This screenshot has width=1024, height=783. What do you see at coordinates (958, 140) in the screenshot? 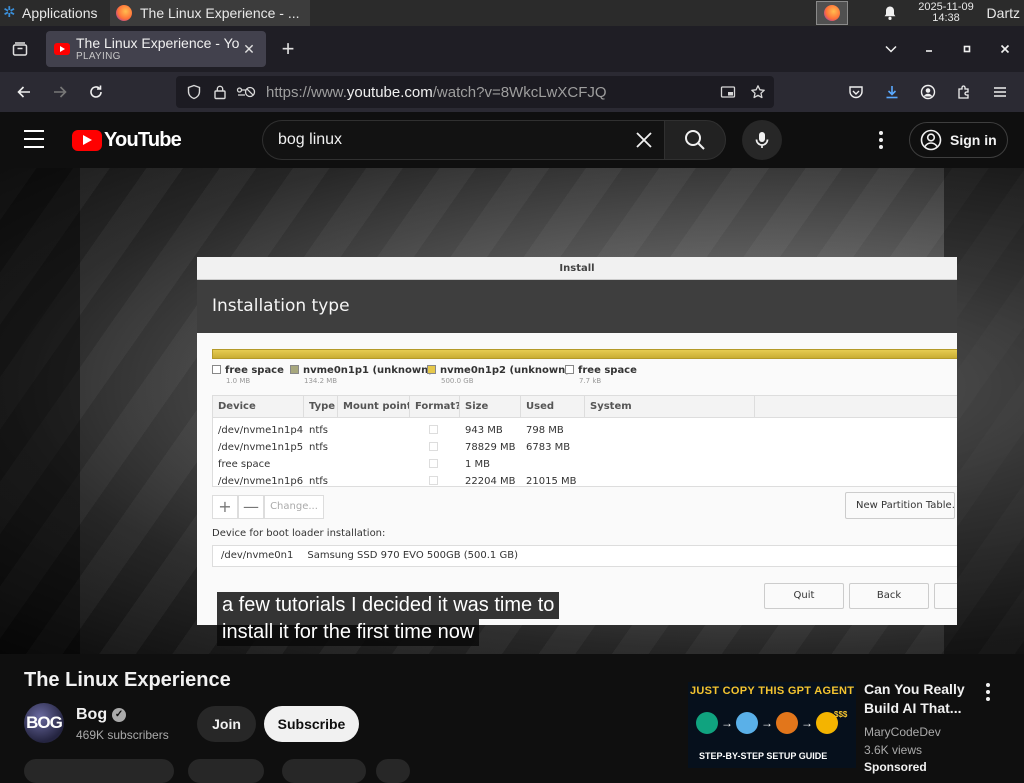
I see `sign-in-button: Sign in` at bounding box center [958, 140].